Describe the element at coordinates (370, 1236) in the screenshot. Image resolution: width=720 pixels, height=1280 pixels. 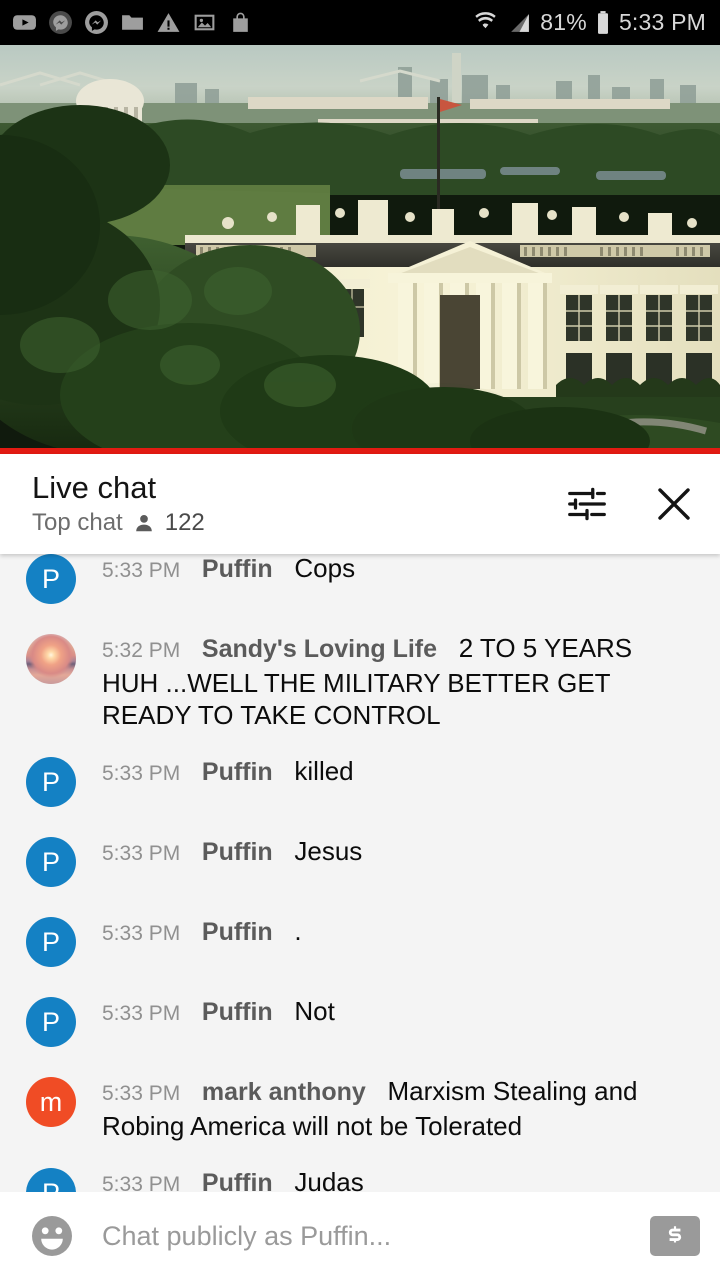
I see `chat-input` at that location.